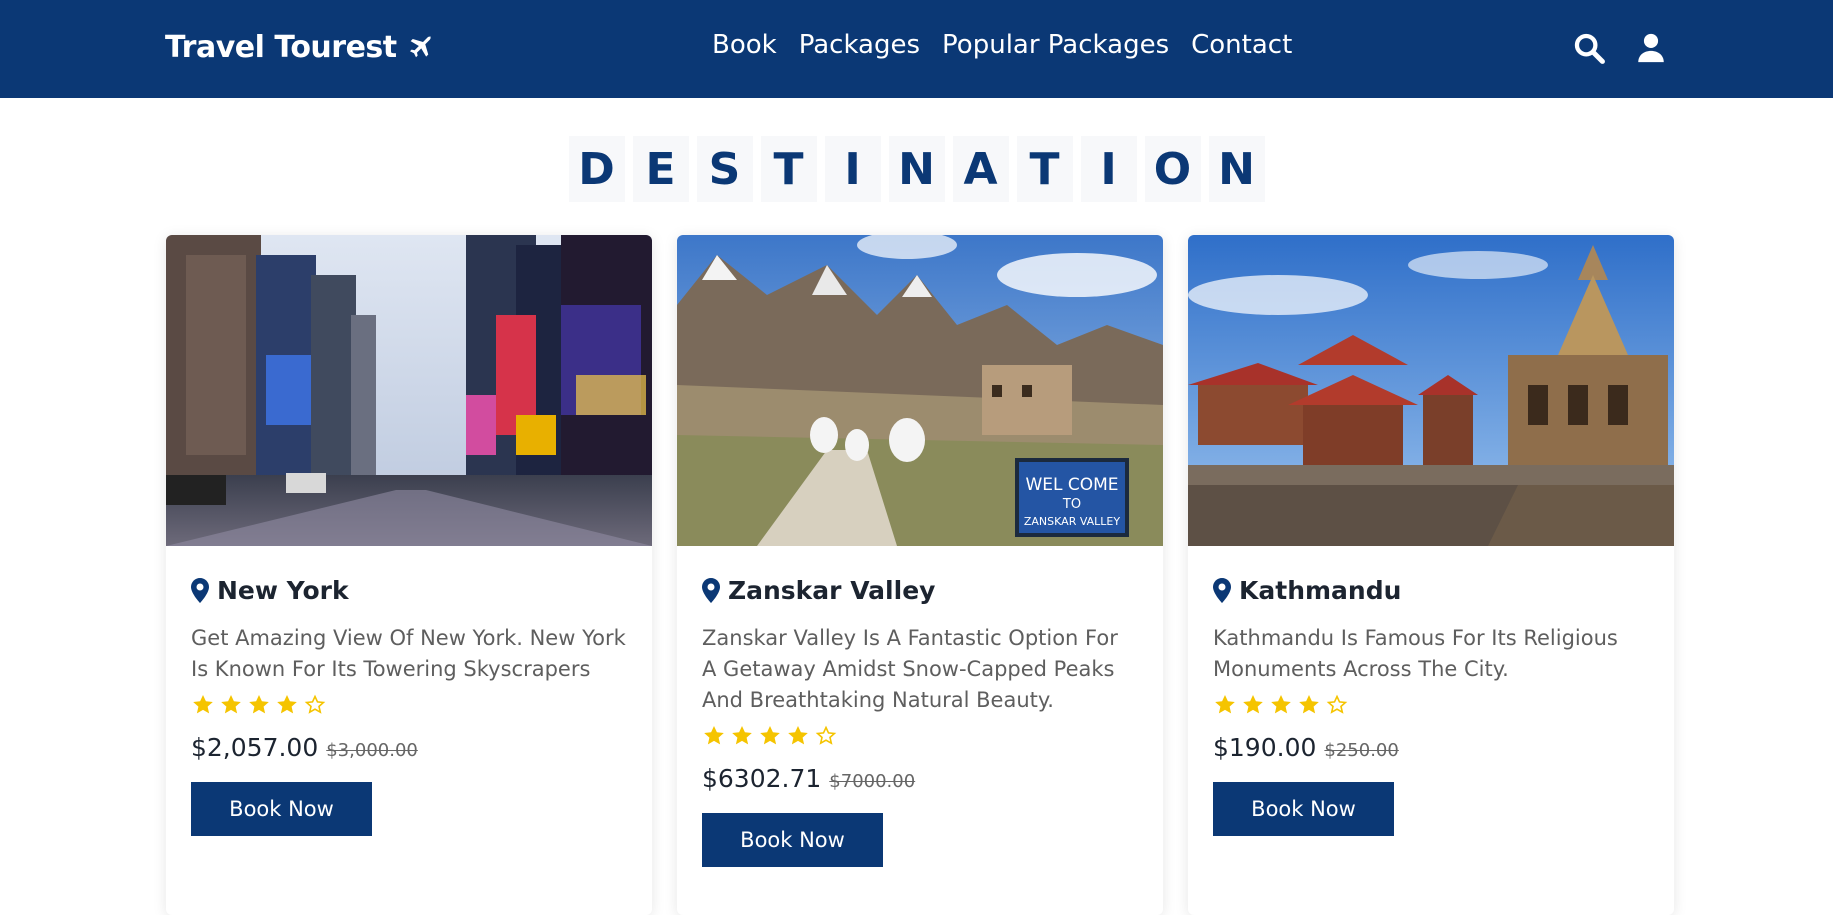 The height and width of the screenshot is (915, 1833). I want to click on new-york-times-square-photo, so click(409, 390).